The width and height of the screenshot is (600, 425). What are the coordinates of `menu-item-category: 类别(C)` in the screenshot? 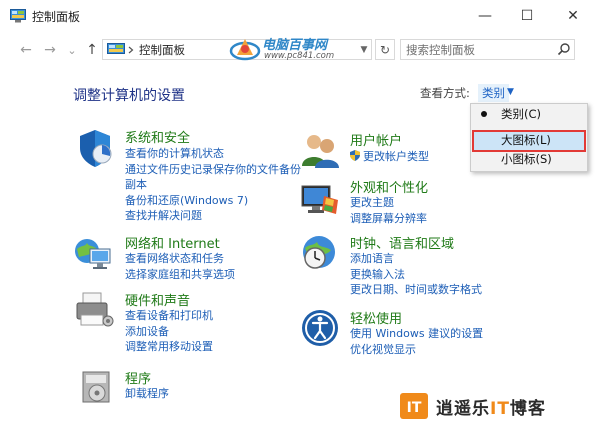 It's located at (529, 114).